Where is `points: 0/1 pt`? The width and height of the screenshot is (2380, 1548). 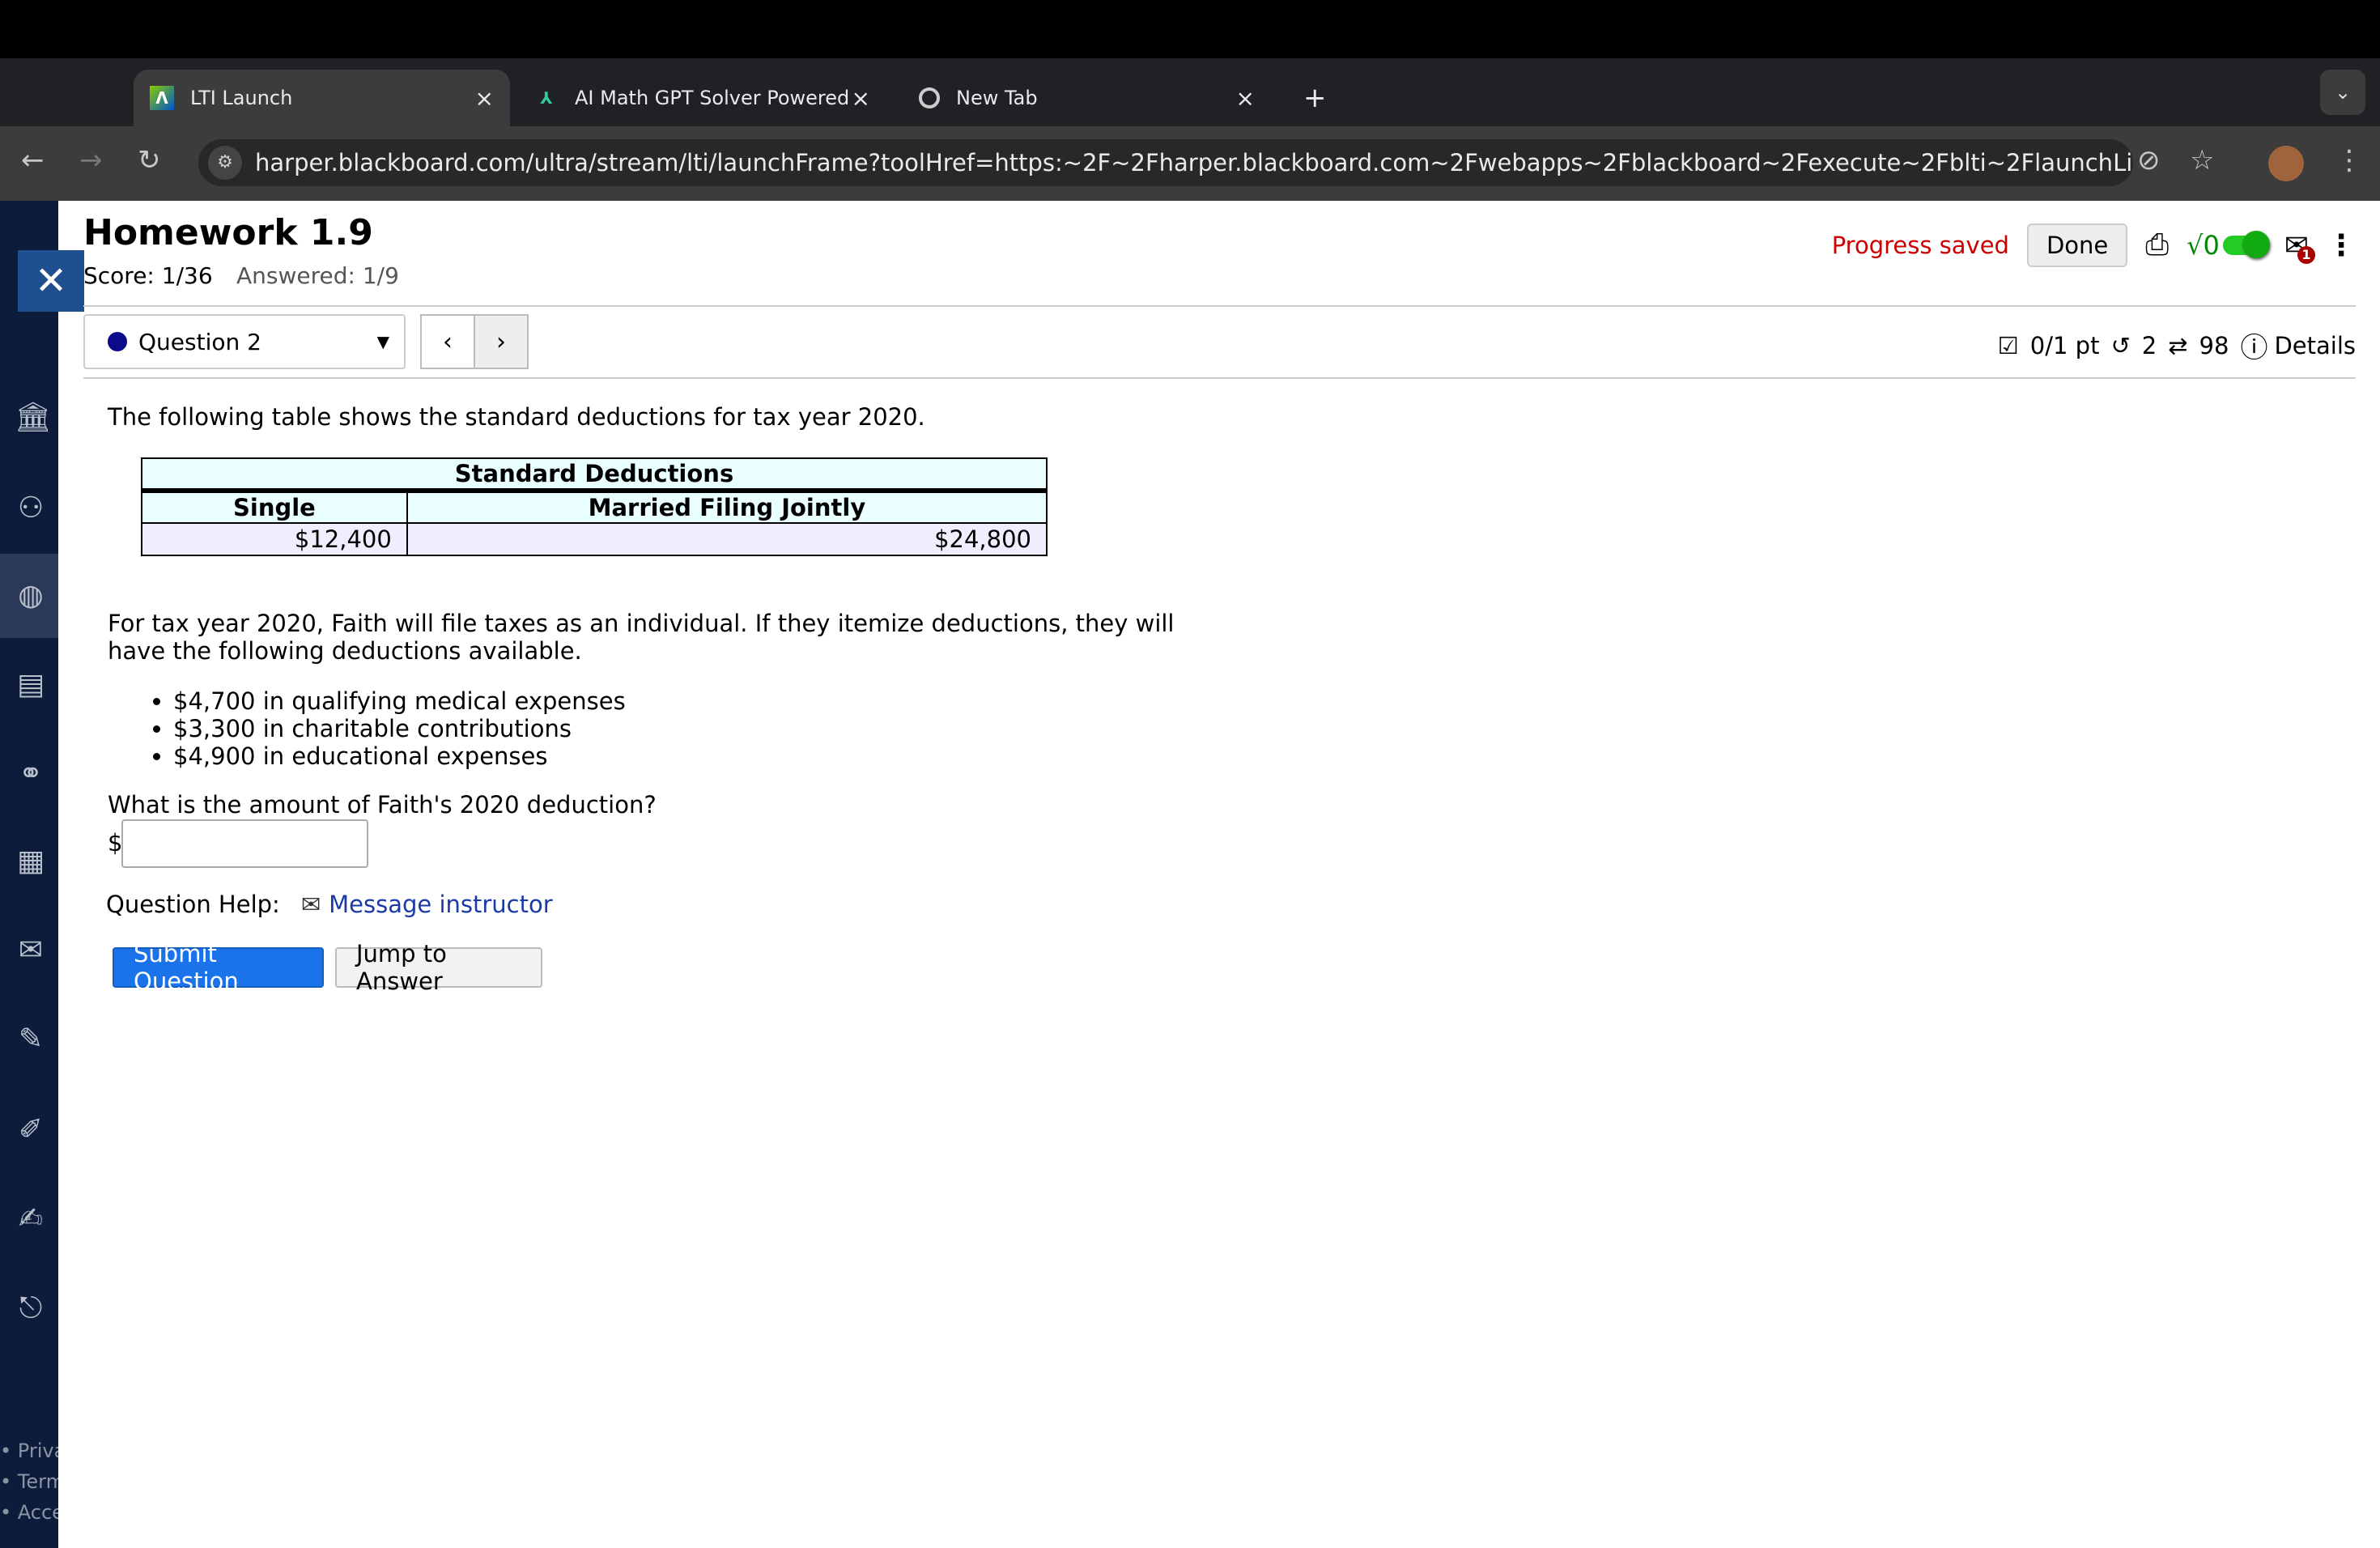
points: 0/1 pt is located at coordinates (2064, 345).